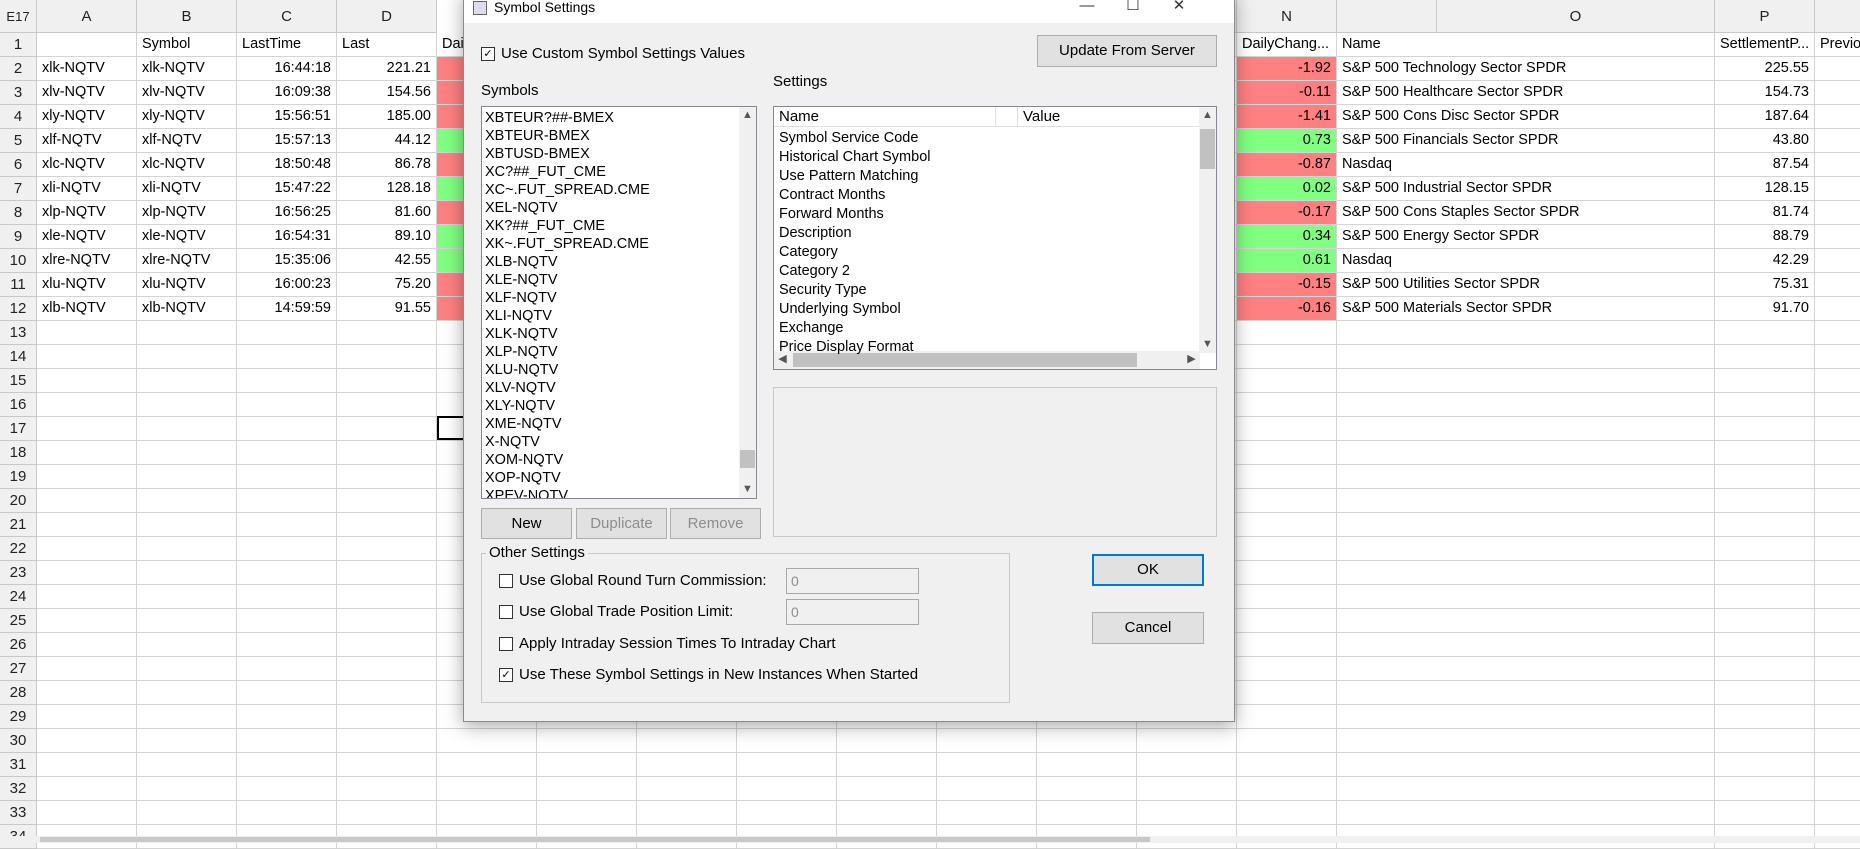 This screenshot has width=1860, height=849. What do you see at coordinates (18, 765) in the screenshot?
I see `row-header: 31` at bounding box center [18, 765].